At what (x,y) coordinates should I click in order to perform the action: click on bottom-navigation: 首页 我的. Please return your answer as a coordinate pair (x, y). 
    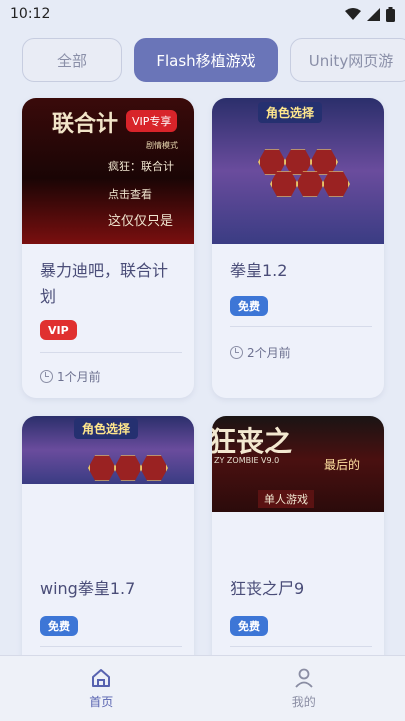
    Looking at the image, I should click on (202, 688).